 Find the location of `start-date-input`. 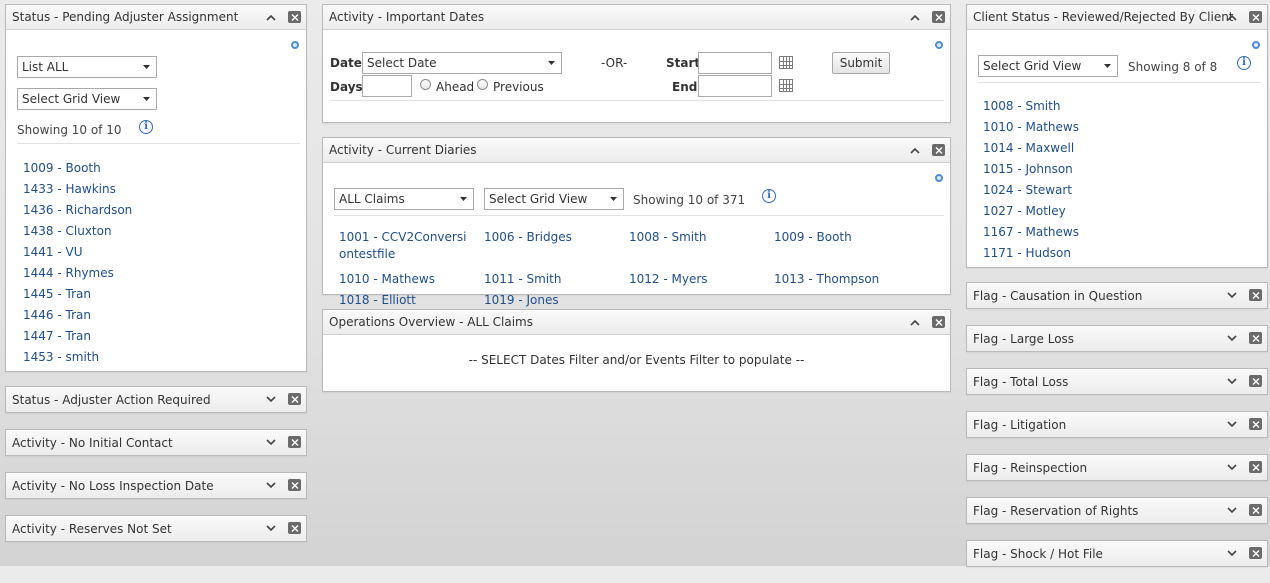

start-date-input is located at coordinates (735, 63).